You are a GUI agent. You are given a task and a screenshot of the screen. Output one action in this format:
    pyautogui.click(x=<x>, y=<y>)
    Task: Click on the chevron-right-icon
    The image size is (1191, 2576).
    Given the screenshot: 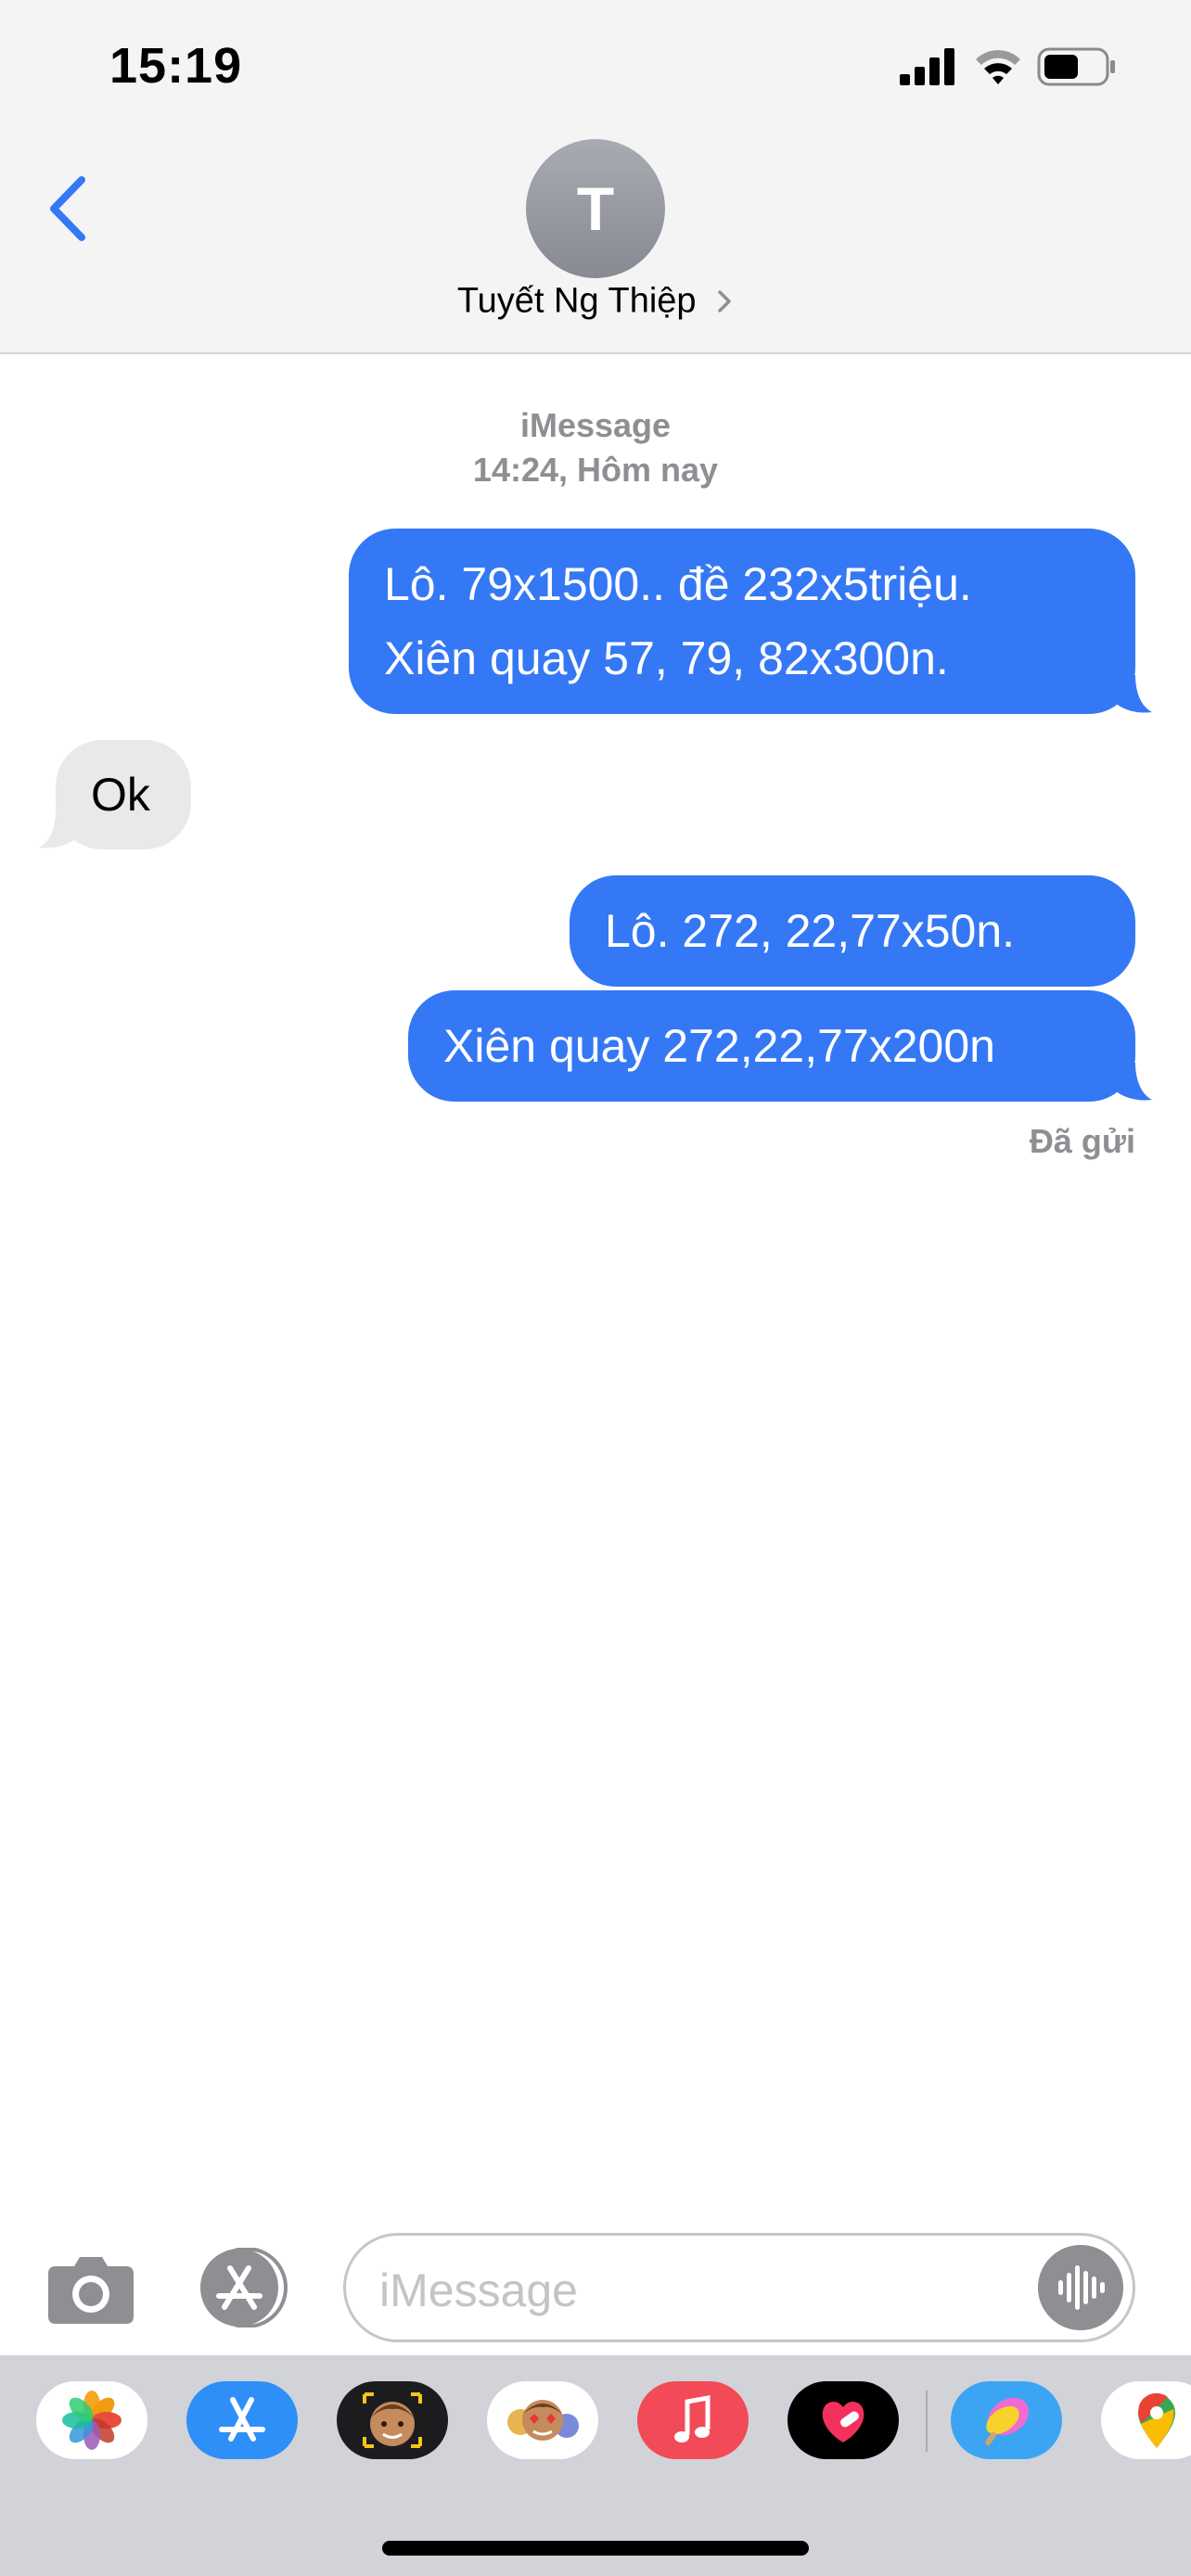 What is the action you would take?
    pyautogui.click(x=725, y=301)
    